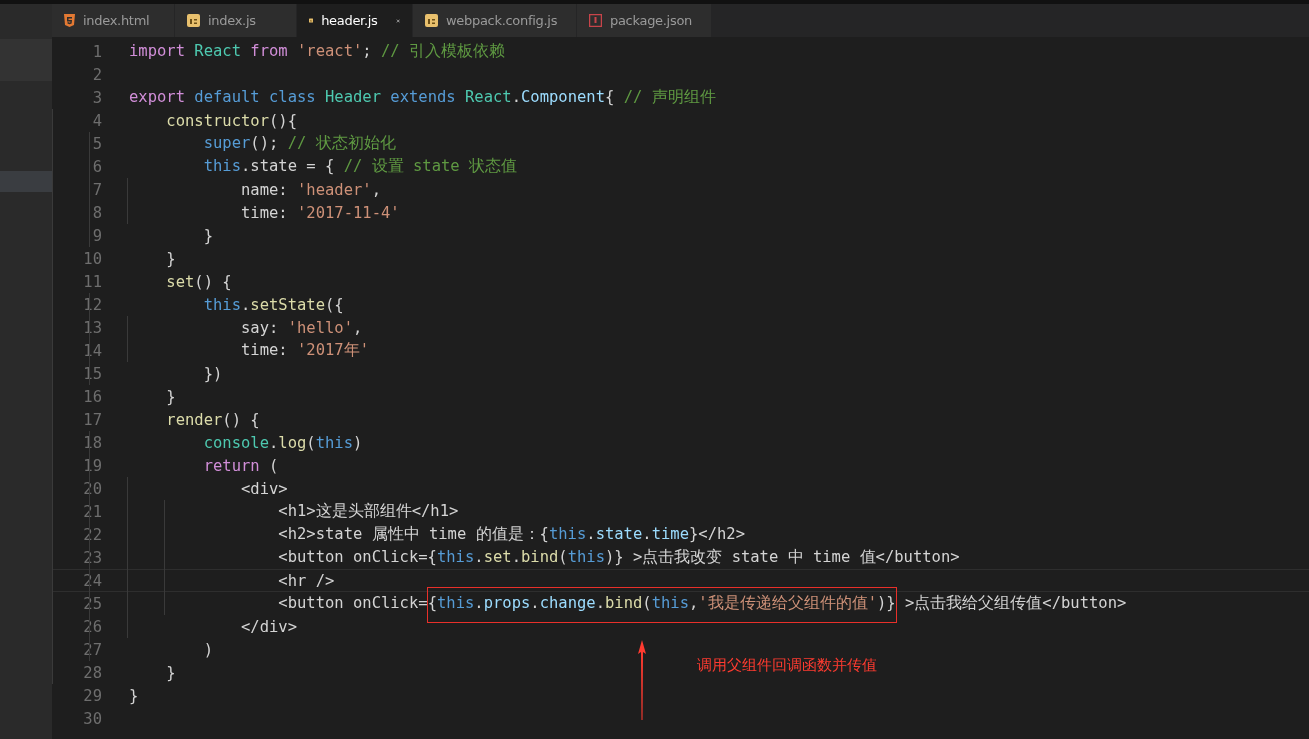  Describe the element at coordinates (310, 189) in the screenshot. I see `code-line: name: 'header',` at that location.